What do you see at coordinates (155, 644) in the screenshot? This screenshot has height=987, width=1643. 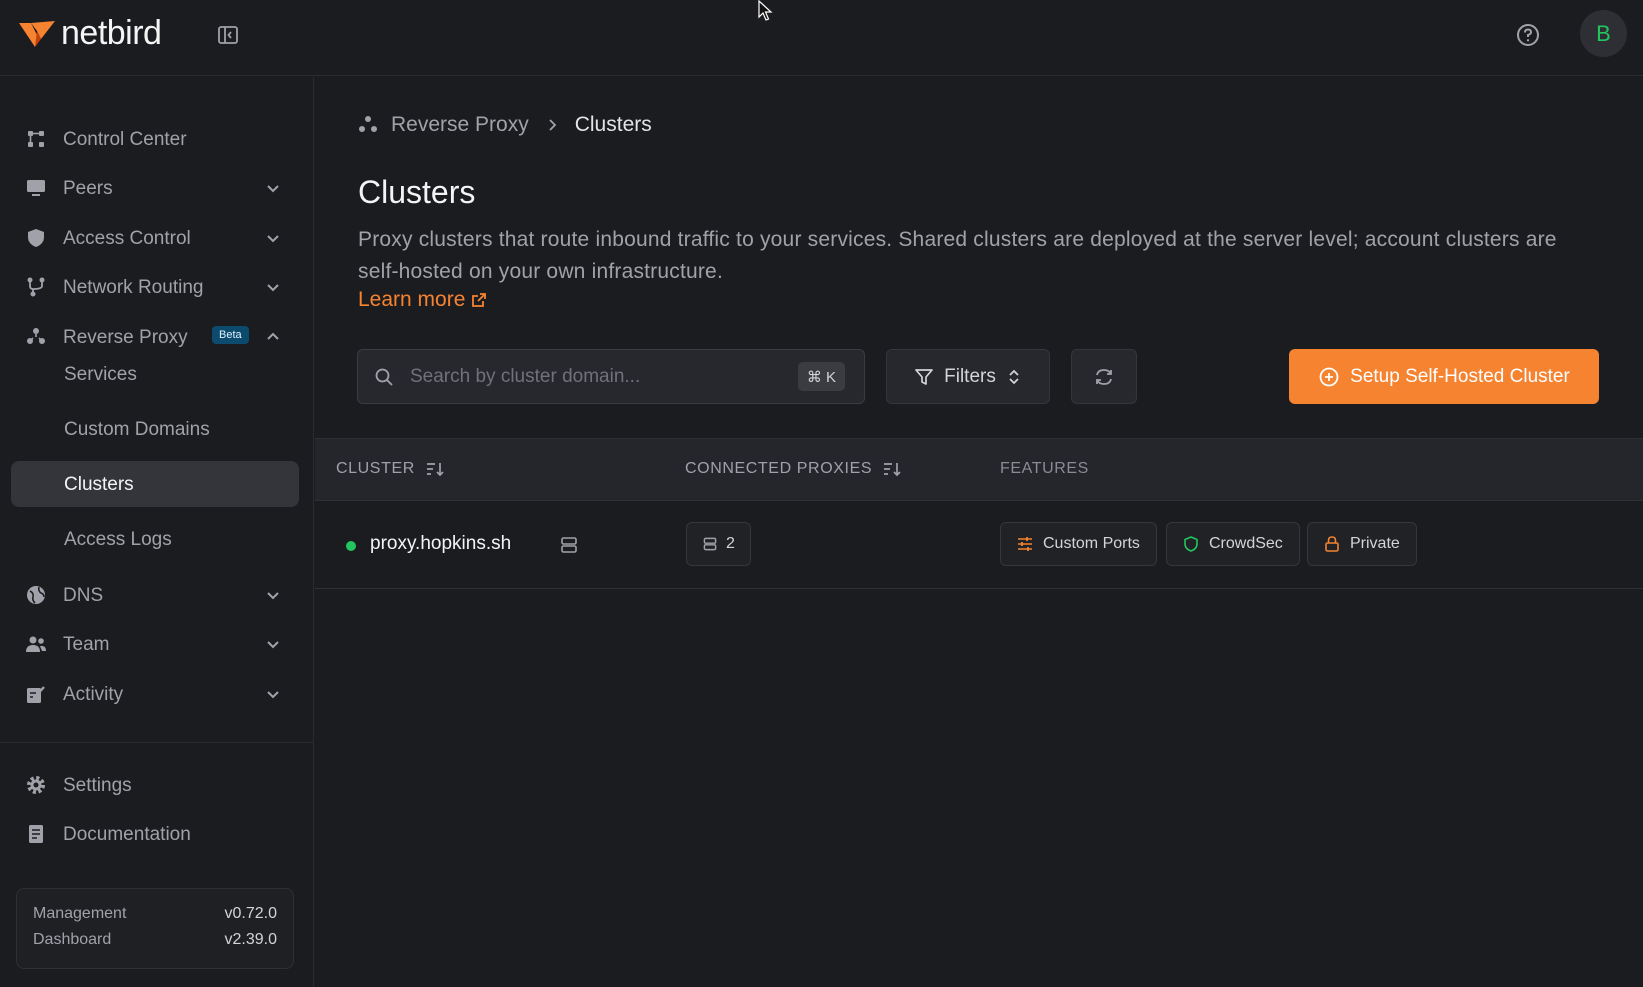 I see `sidebar-item-team: Team` at bounding box center [155, 644].